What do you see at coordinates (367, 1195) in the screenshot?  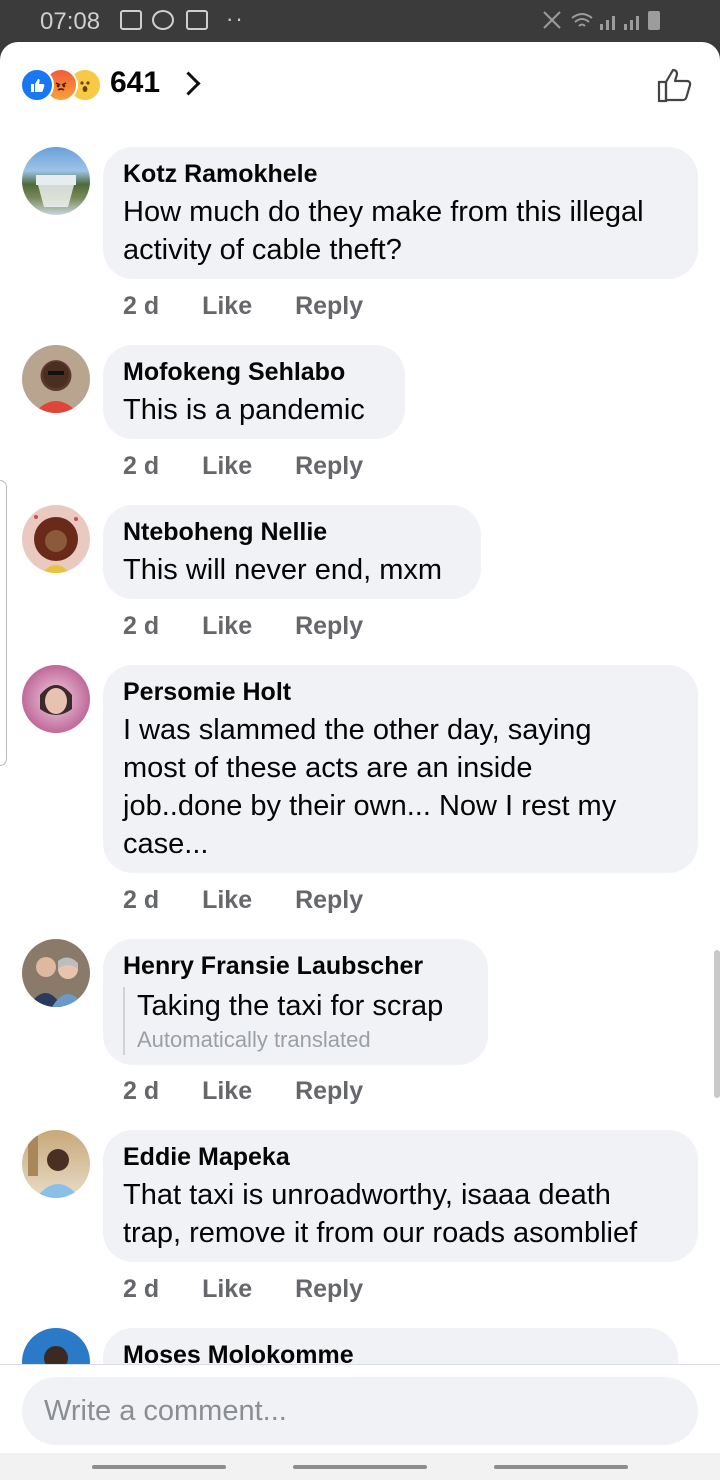 I see `comment-line: That taxi is unroadworthy, isaaa death` at bounding box center [367, 1195].